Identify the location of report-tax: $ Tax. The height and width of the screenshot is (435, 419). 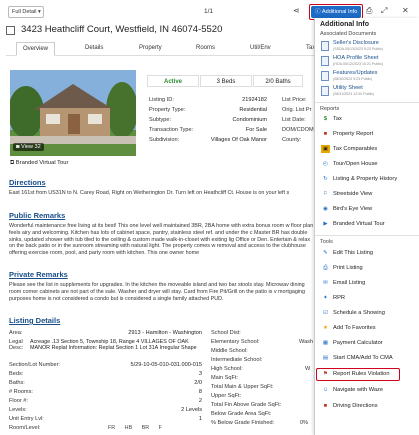
(331, 119).